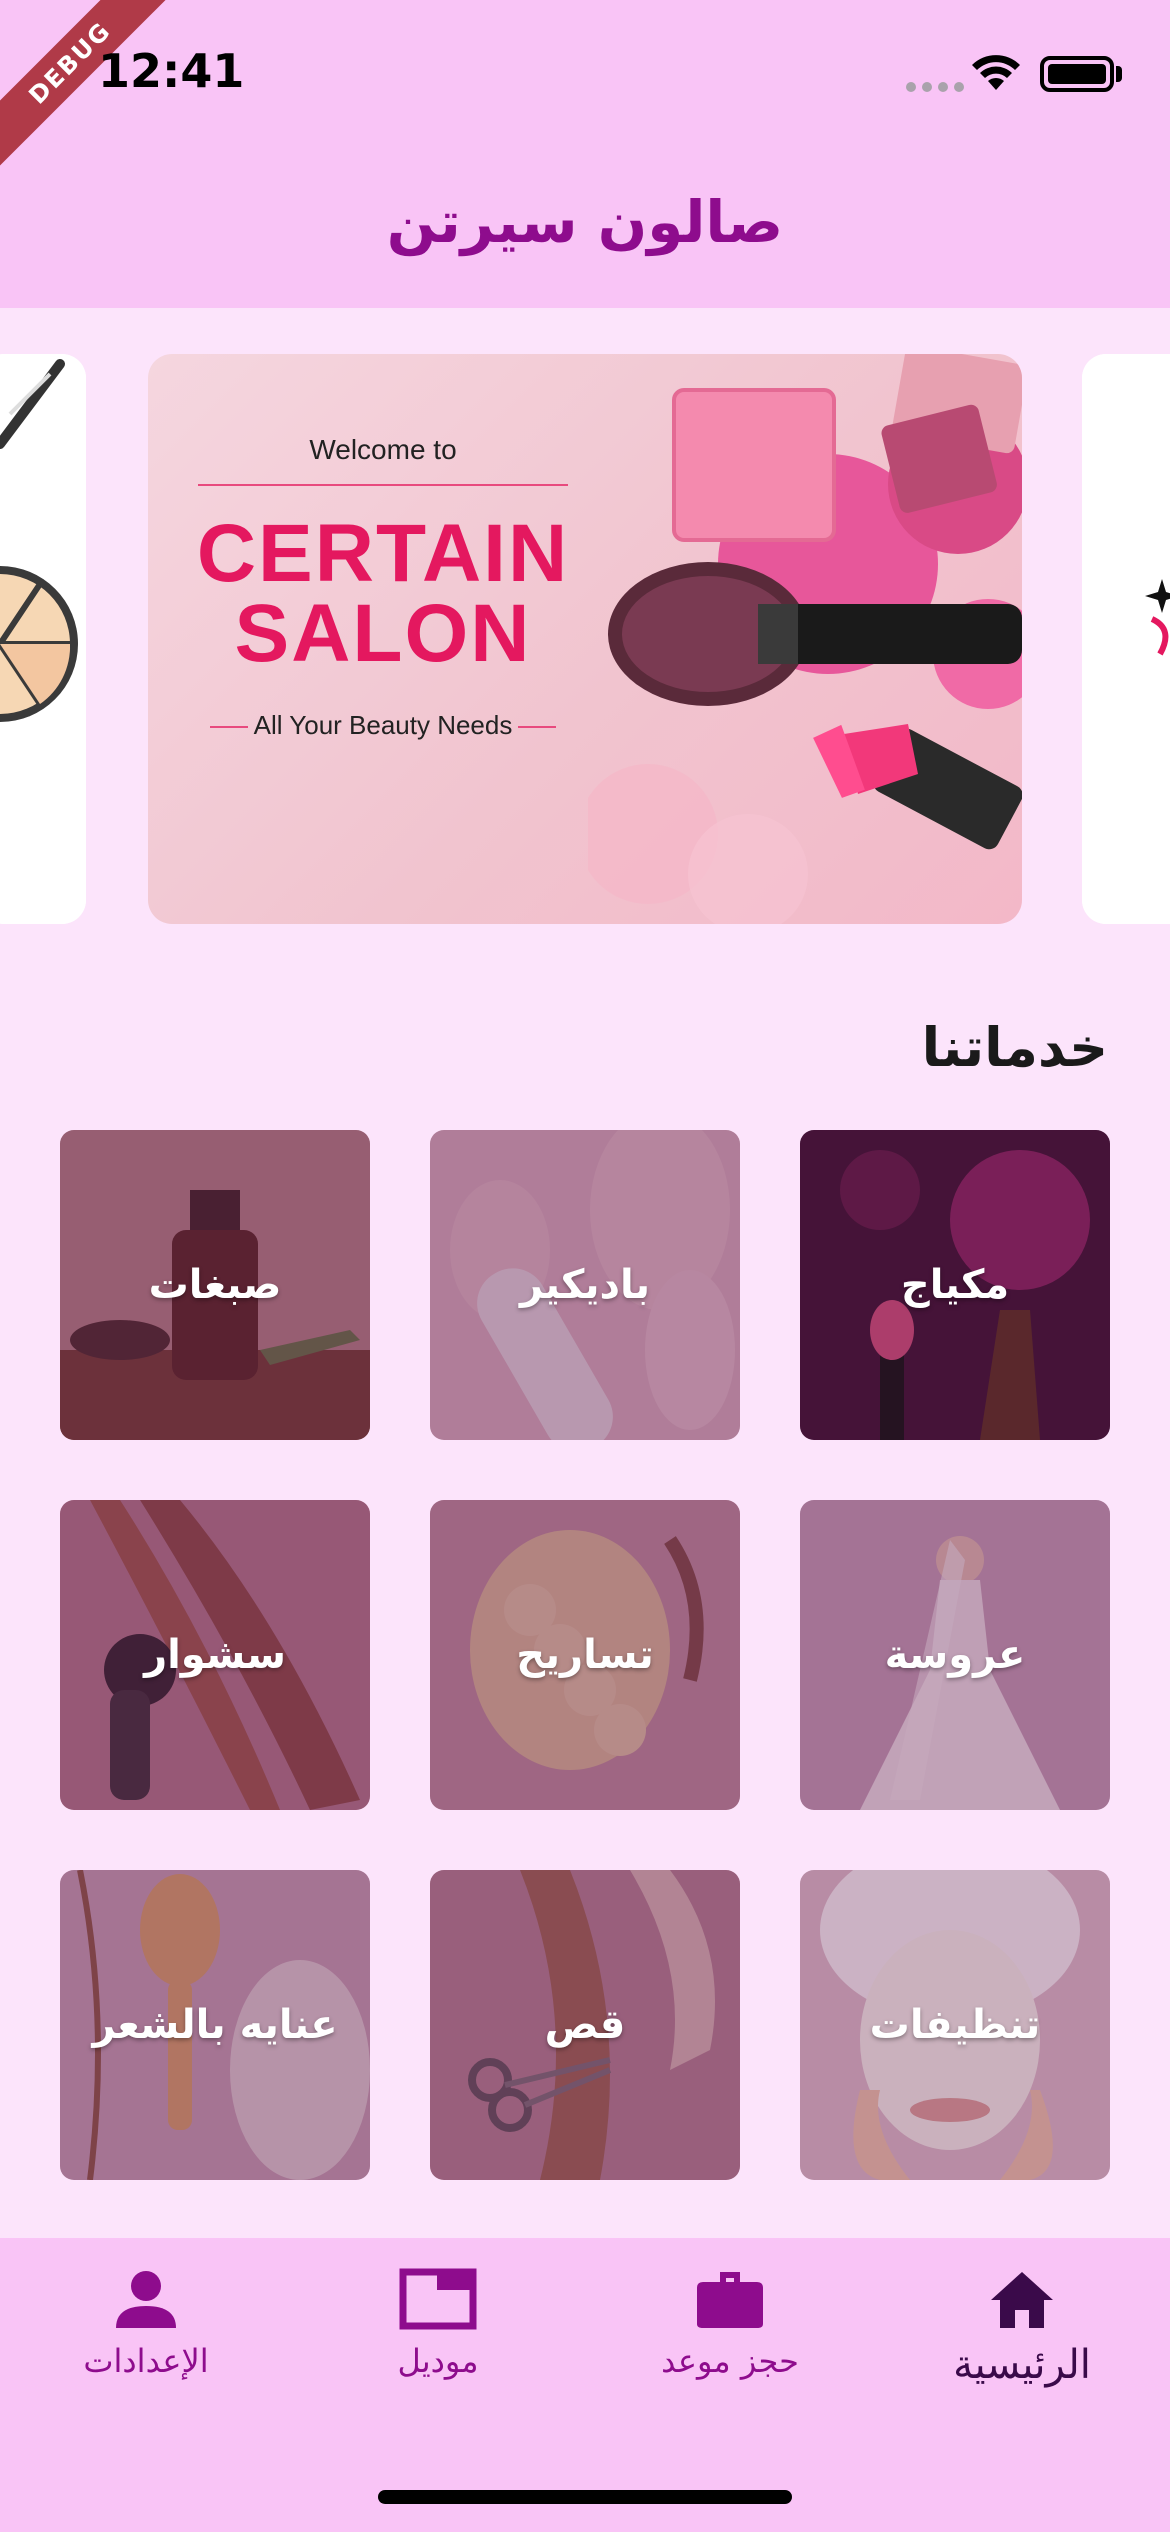  What do you see at coordinates (585, 2497) in the screenshot?
I see `home-indicator` at bounding box center [585, 2497].